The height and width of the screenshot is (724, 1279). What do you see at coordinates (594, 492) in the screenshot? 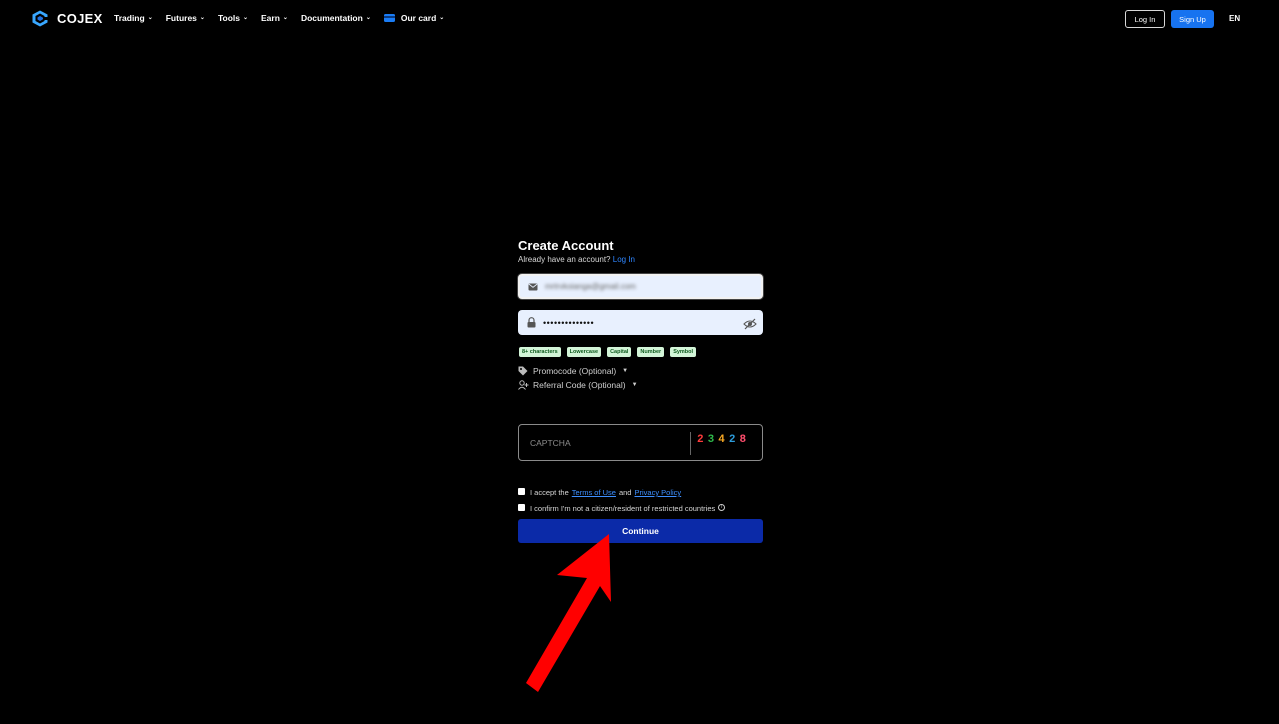
I see `terms-of-use-link: Terms of Use` at bounding box center [594, 492].